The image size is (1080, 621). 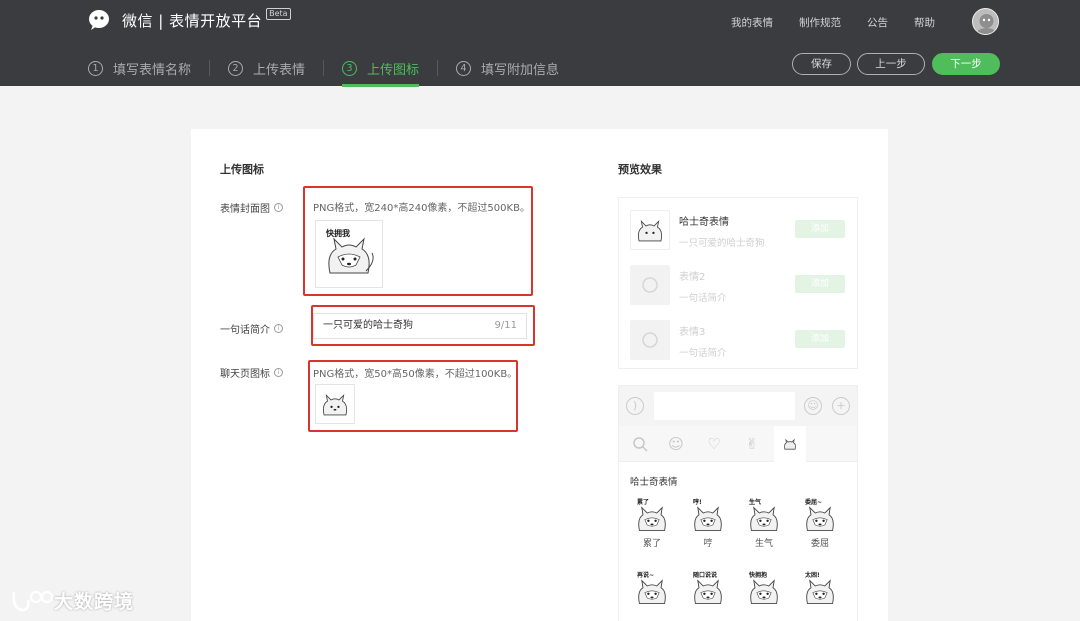 What do you see at coordinates (755, 502) in the screenshot?
I see `svg-text: 生气` at bounding box center [755, 502].